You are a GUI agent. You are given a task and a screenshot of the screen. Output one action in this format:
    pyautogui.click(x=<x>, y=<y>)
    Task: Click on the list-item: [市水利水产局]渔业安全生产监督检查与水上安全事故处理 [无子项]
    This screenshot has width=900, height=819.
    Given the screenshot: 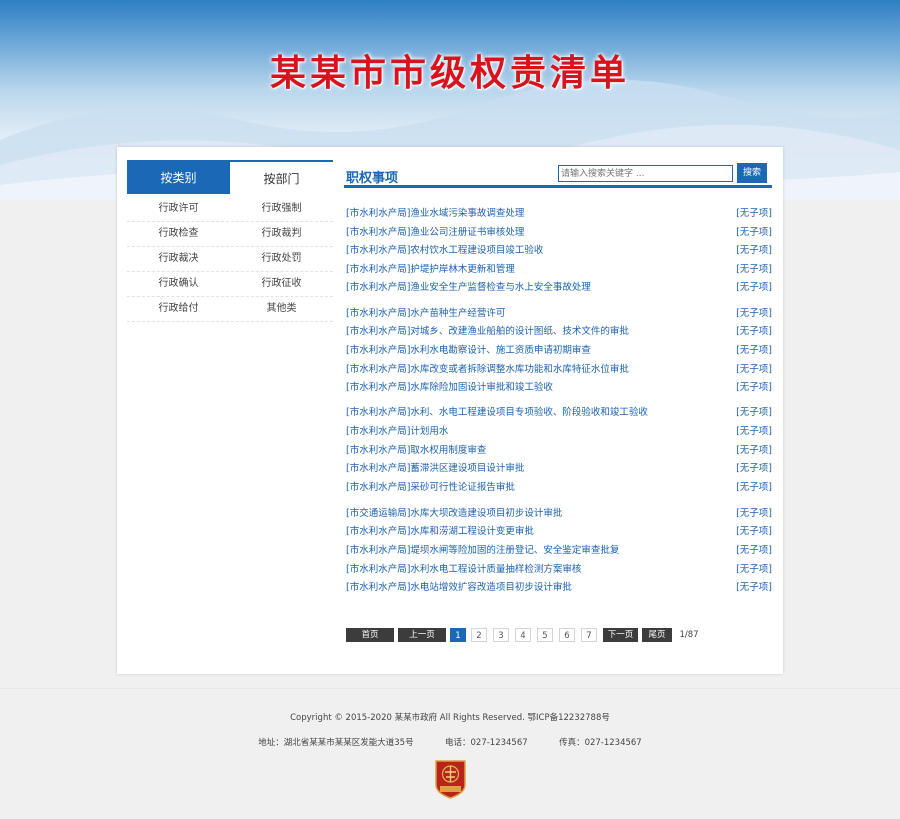 What is the action you would take?
    pyautogui.click(x=559, y=288)
    